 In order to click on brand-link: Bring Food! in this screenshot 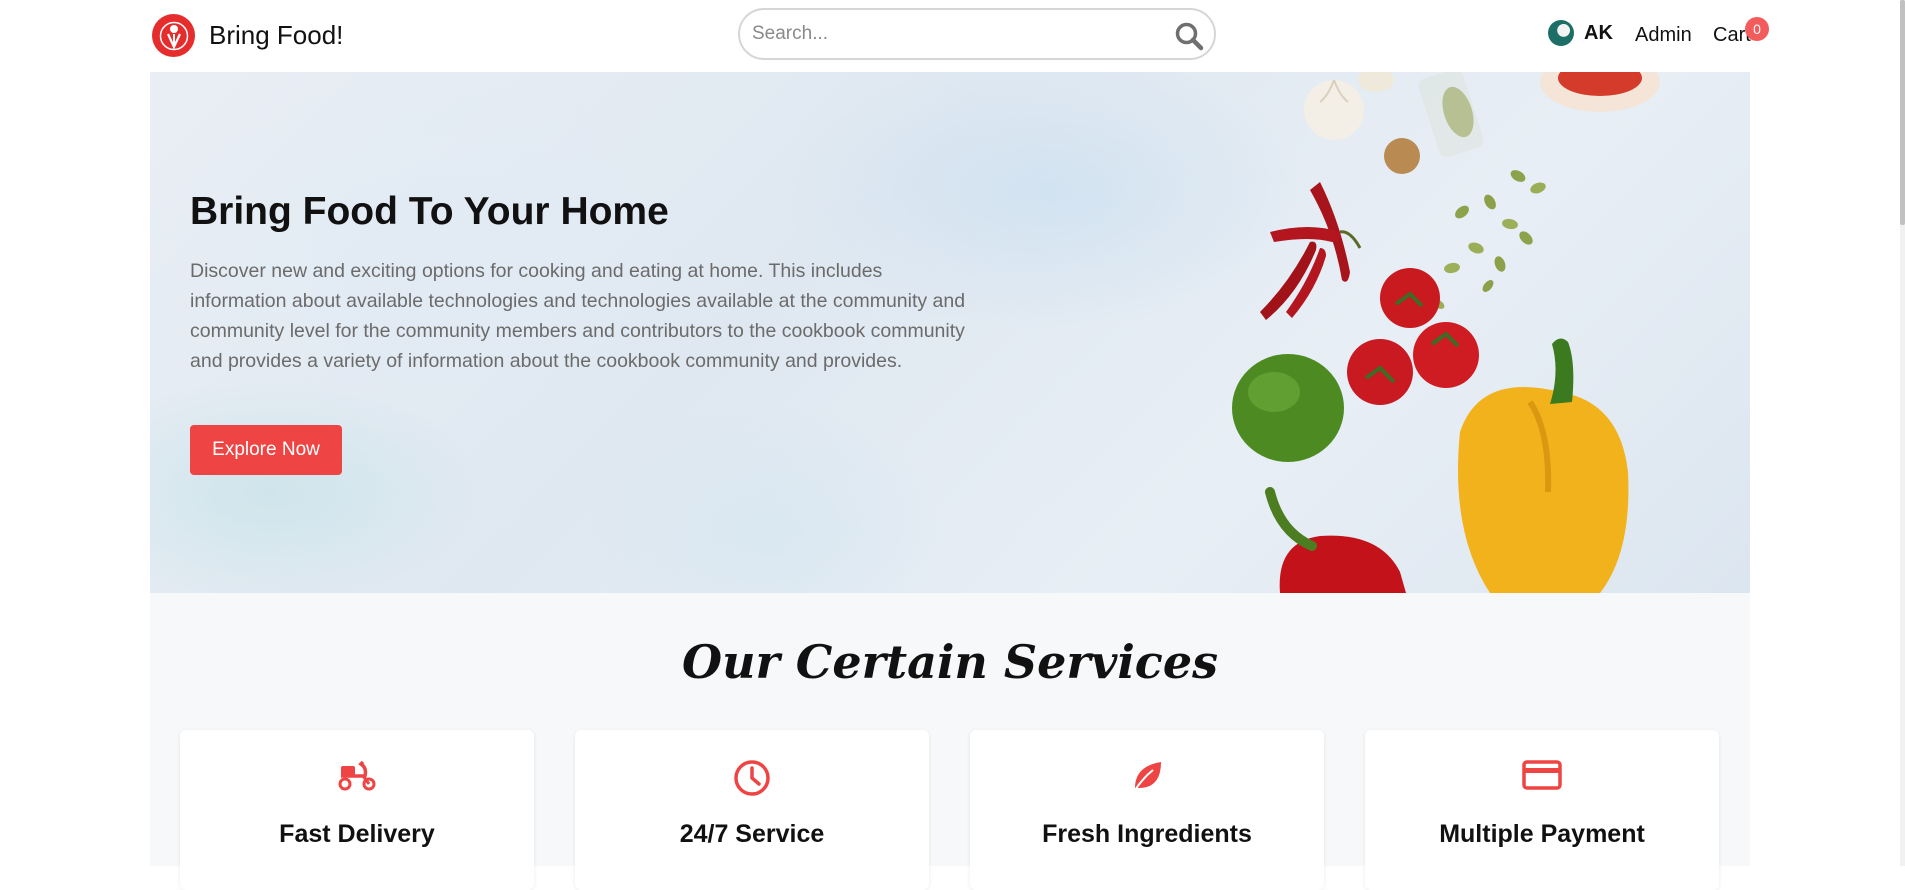, I will do `click(247, 35)`.